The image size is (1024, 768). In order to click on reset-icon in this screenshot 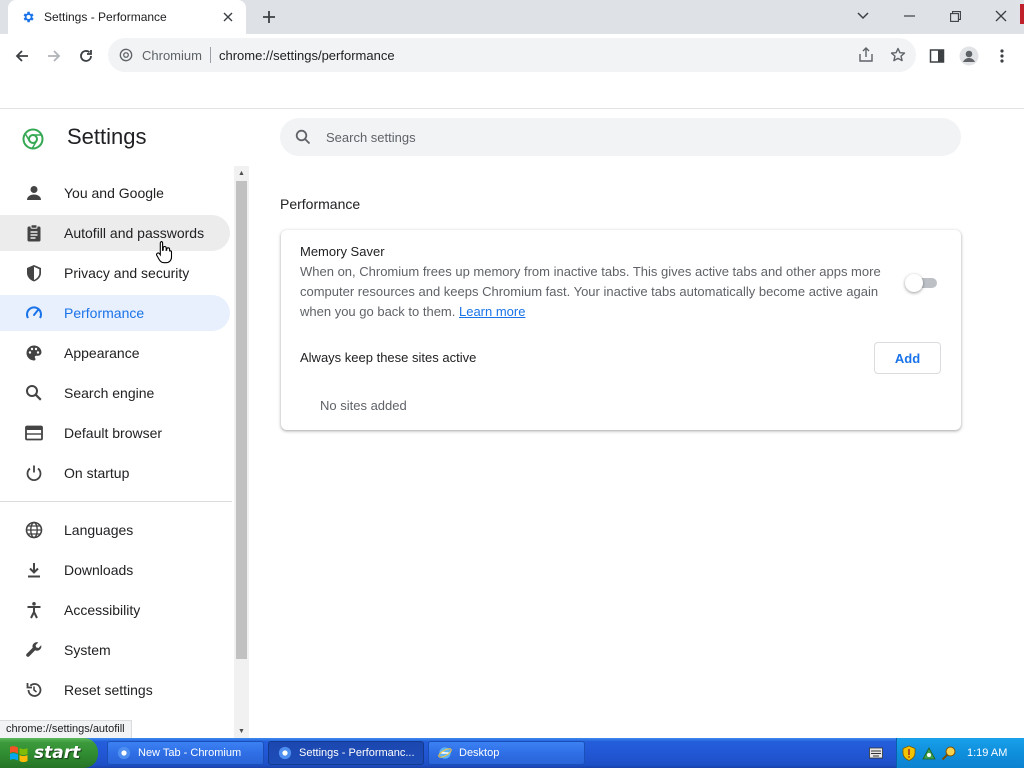, I will do `click(34, 690)`.